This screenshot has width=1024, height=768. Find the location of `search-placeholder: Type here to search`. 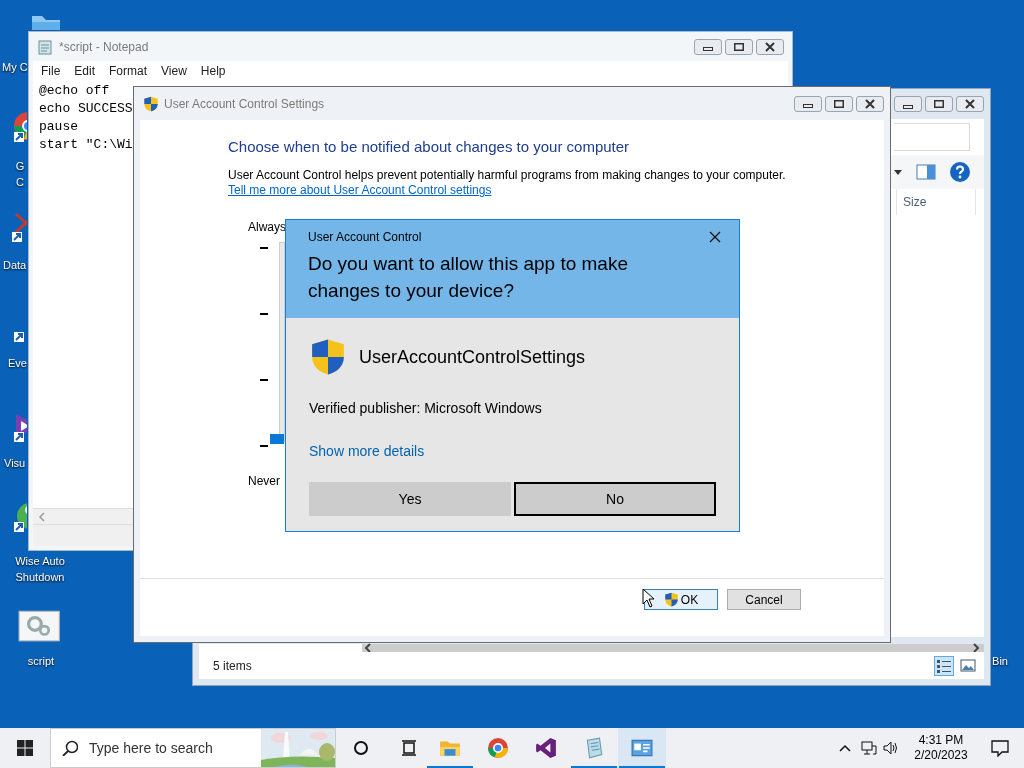

search-placeholder: Type here to search is located at coordinates (151, 748).